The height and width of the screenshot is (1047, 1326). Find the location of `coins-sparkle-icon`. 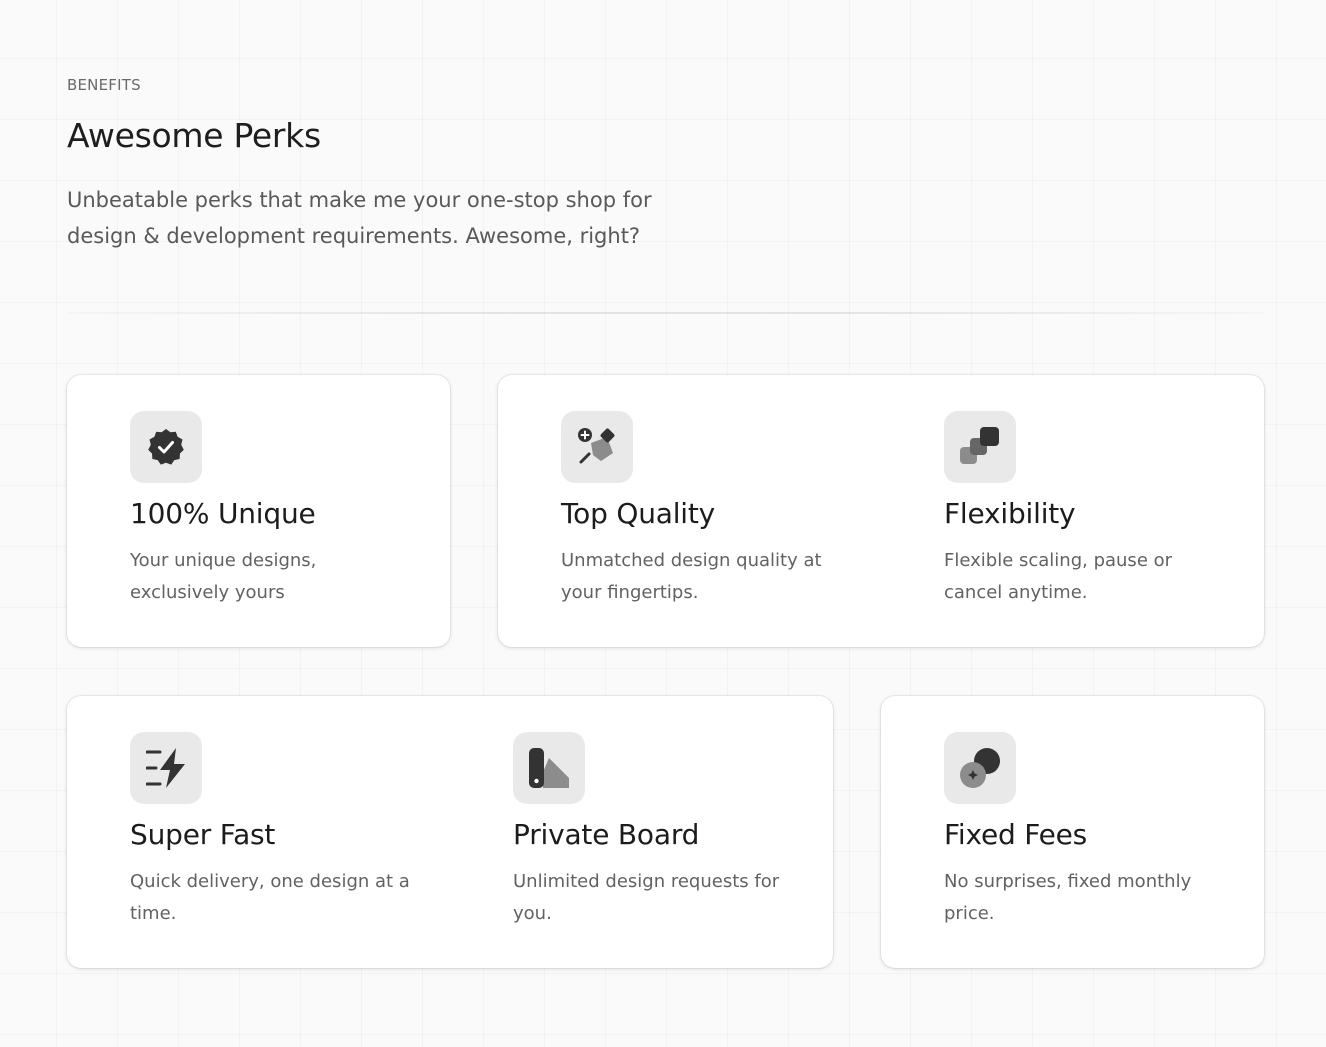

coins-sparkle-icon is located at coordinates (980, 768).